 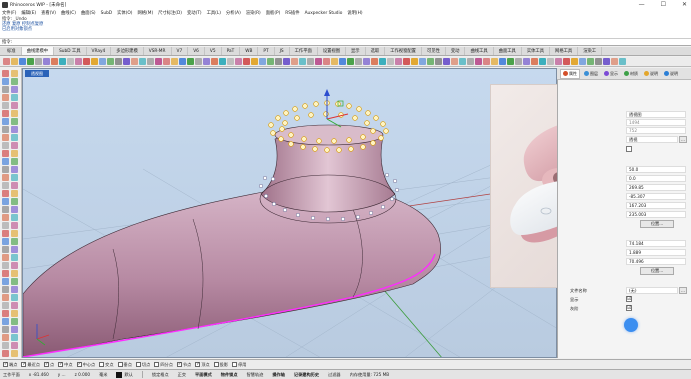 What do you see at coordinates (220, 365) in the screenshot?
I see `osnap-option: 投影` at bounding box center [220, 365].